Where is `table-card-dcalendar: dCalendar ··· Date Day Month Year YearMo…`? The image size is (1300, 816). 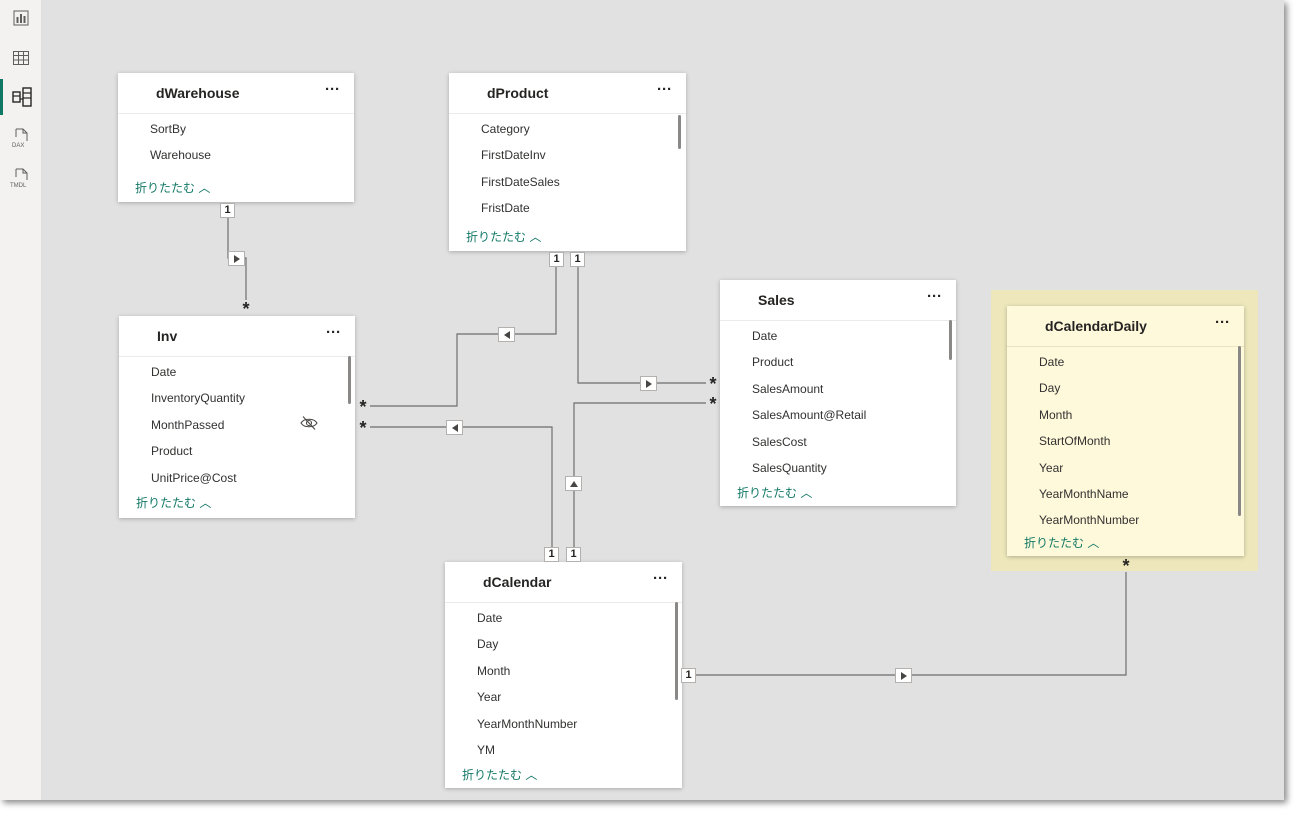 table-card-dcalendar: dCalendar ··· Date Day Month Year YearMo… is located at coordinates (563, 675).